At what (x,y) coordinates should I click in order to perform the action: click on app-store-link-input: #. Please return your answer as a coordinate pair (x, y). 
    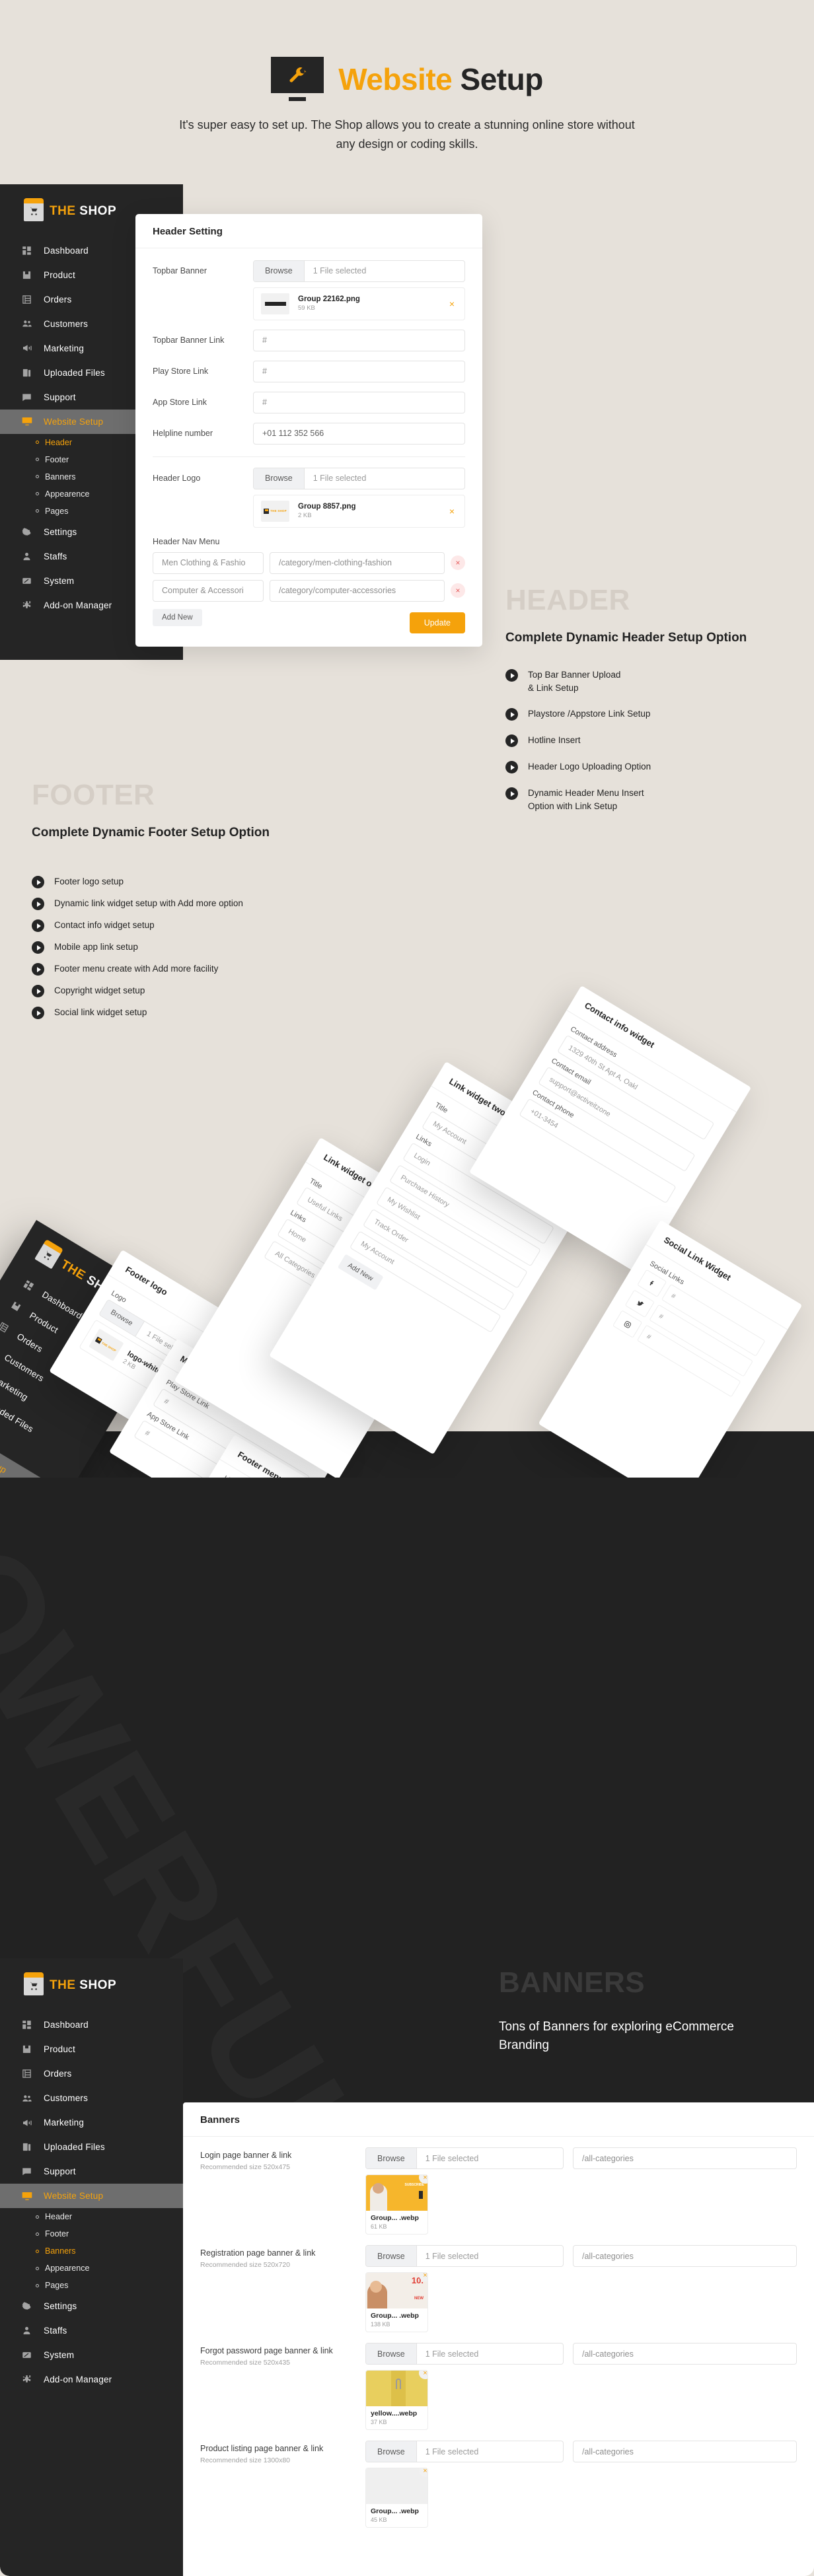
    Looking at the image, I should click on (359, 402).